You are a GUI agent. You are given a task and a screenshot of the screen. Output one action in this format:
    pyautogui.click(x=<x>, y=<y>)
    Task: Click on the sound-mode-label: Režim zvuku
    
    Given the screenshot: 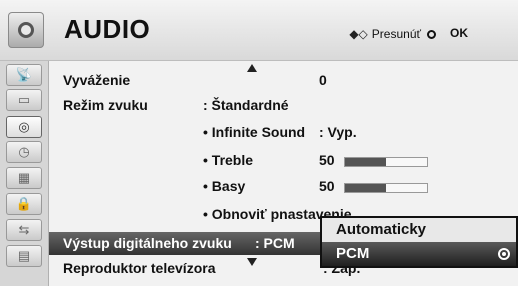 What is the action you would take?
    pyautogui.click(x=105, y=105)
    